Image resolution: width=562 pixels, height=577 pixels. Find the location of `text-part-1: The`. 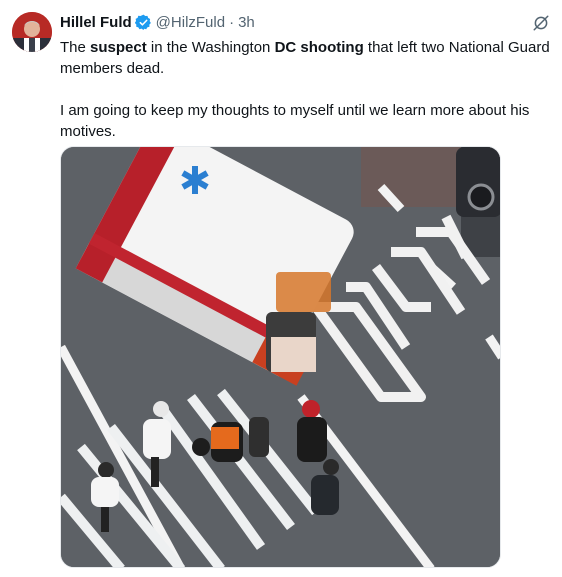

text-part-1: The is located at coordinates (75, 47).